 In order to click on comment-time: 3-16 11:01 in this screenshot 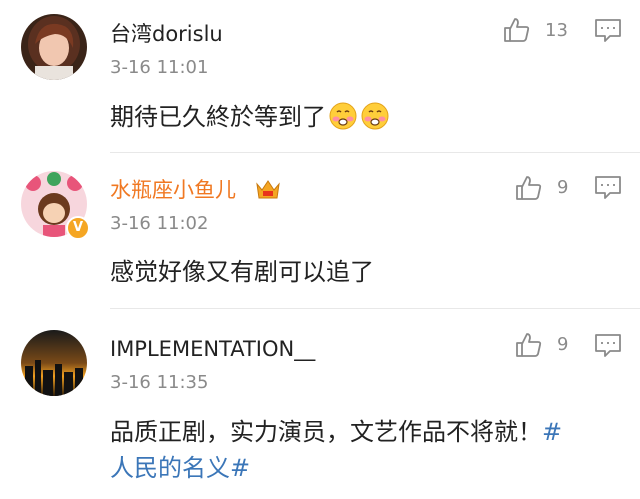, I will do `click(159, 67)`.